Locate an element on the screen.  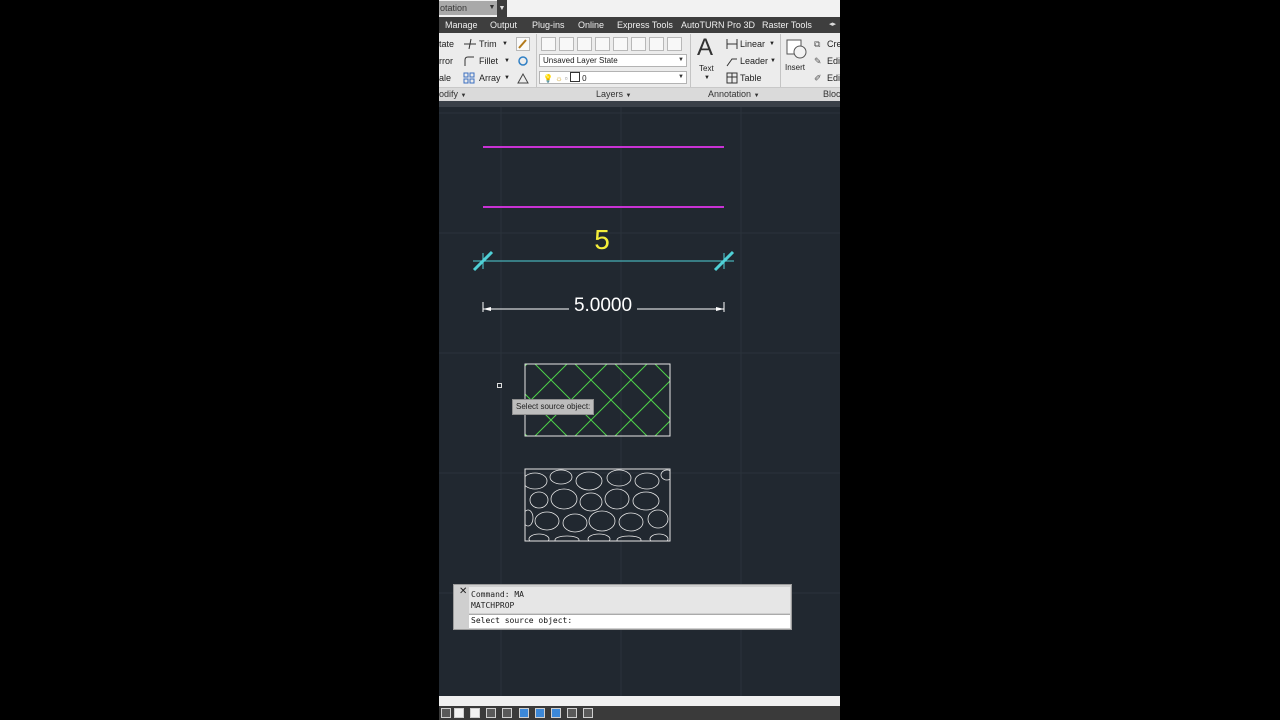
layer-state-value: Unsaved Layer State is located at coordinates (580, 60).